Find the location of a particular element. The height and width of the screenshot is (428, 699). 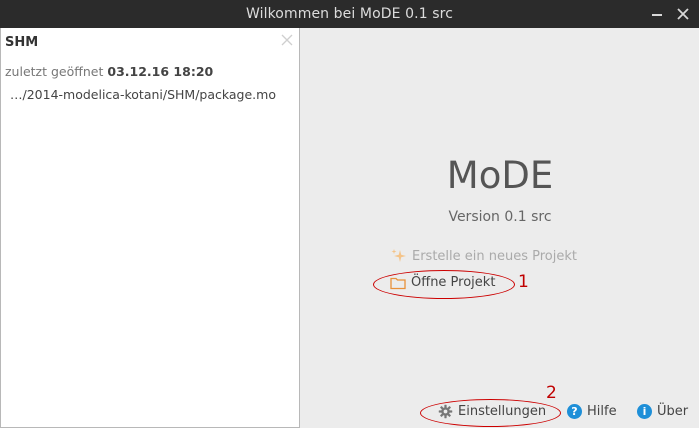

sparkle-icon is located at coordinates (398, 255).